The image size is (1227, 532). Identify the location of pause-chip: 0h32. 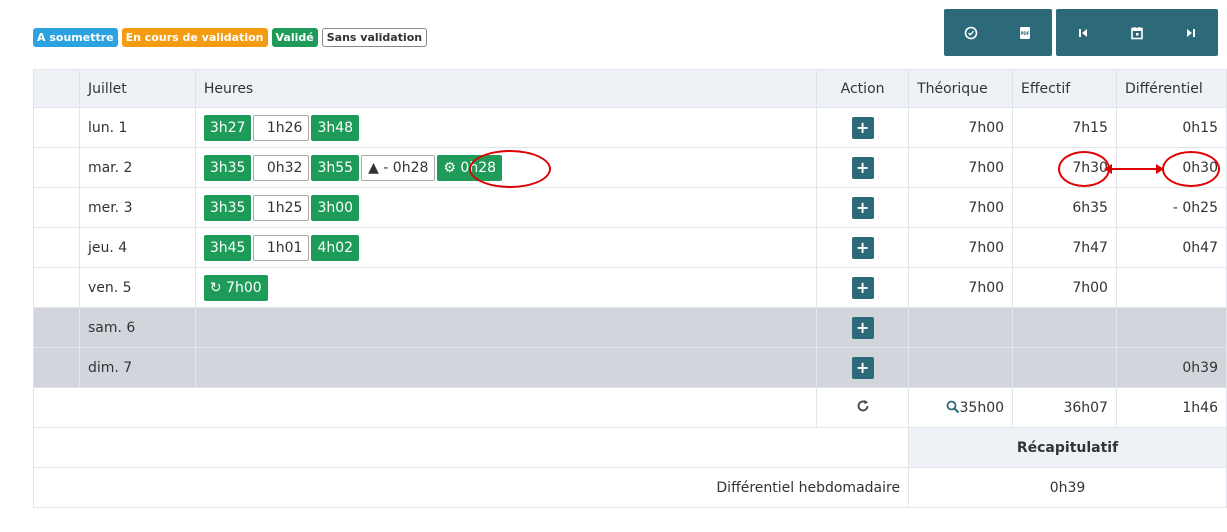
(281, 167).